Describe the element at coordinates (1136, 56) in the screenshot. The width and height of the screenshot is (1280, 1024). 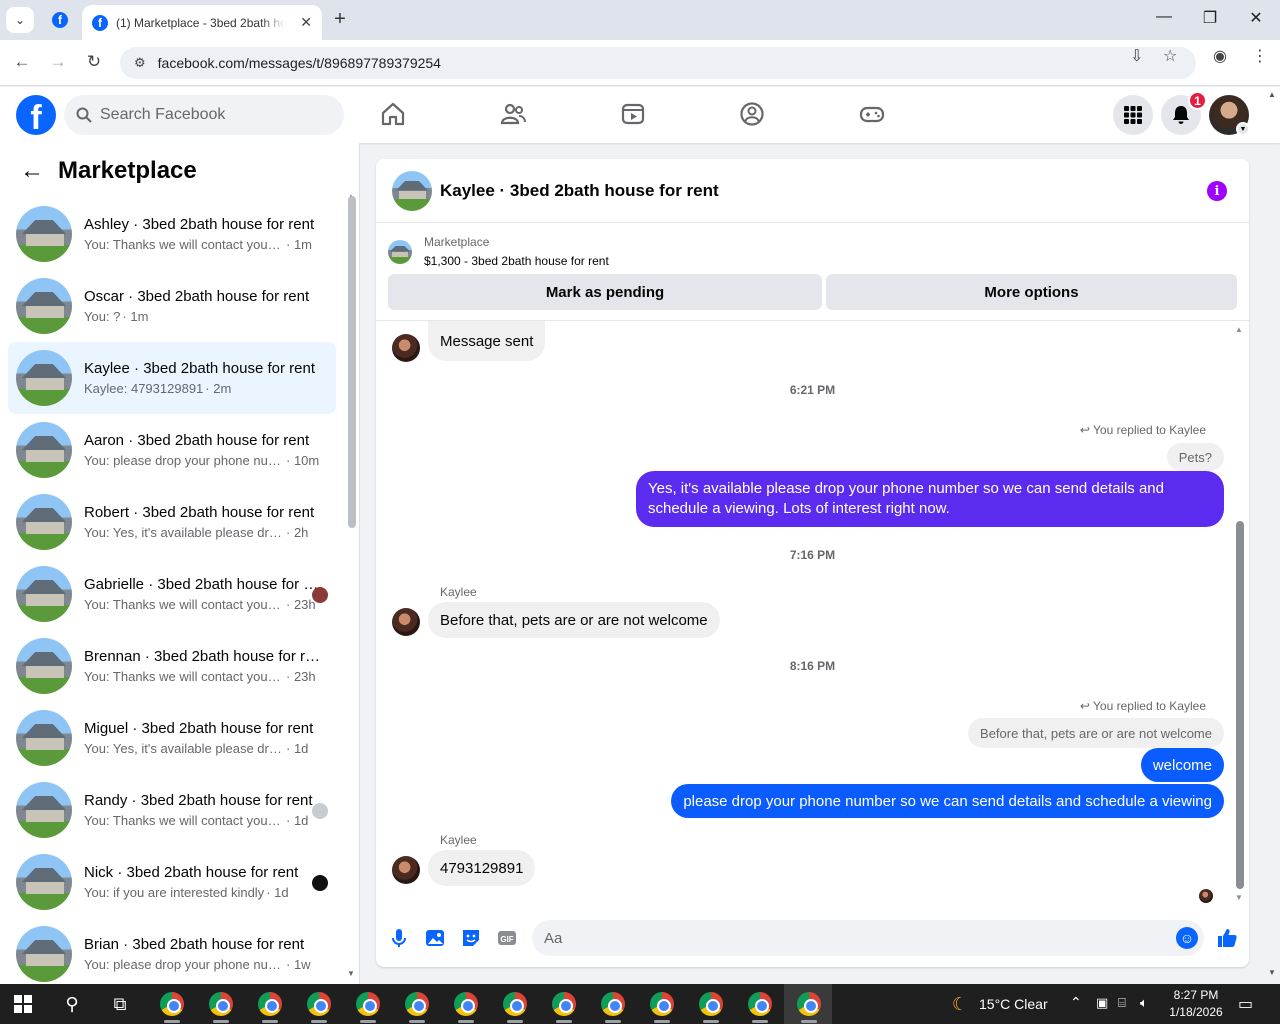
I see `install-app-icon: ⇩` at that location.